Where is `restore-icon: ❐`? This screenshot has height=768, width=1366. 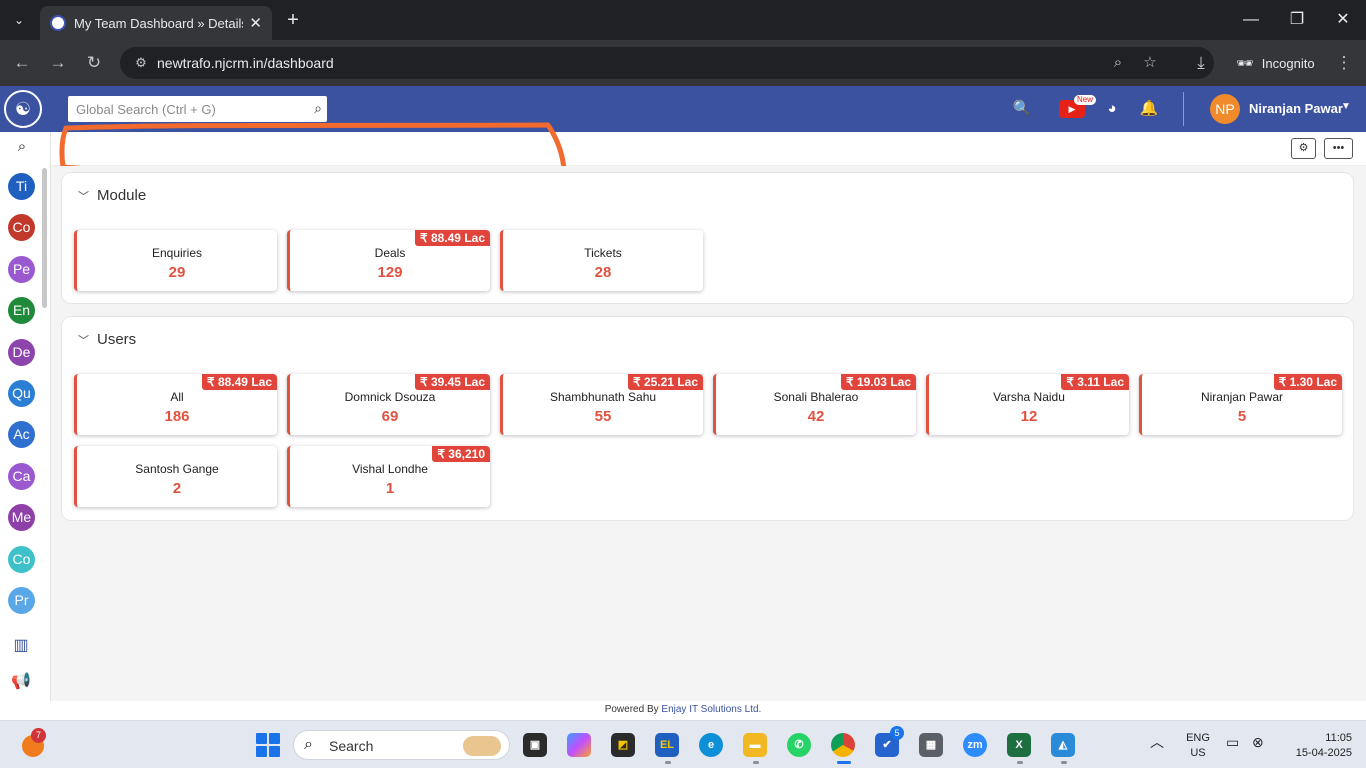
restore-icon: ❐ is located at coordinates (1297, 20).